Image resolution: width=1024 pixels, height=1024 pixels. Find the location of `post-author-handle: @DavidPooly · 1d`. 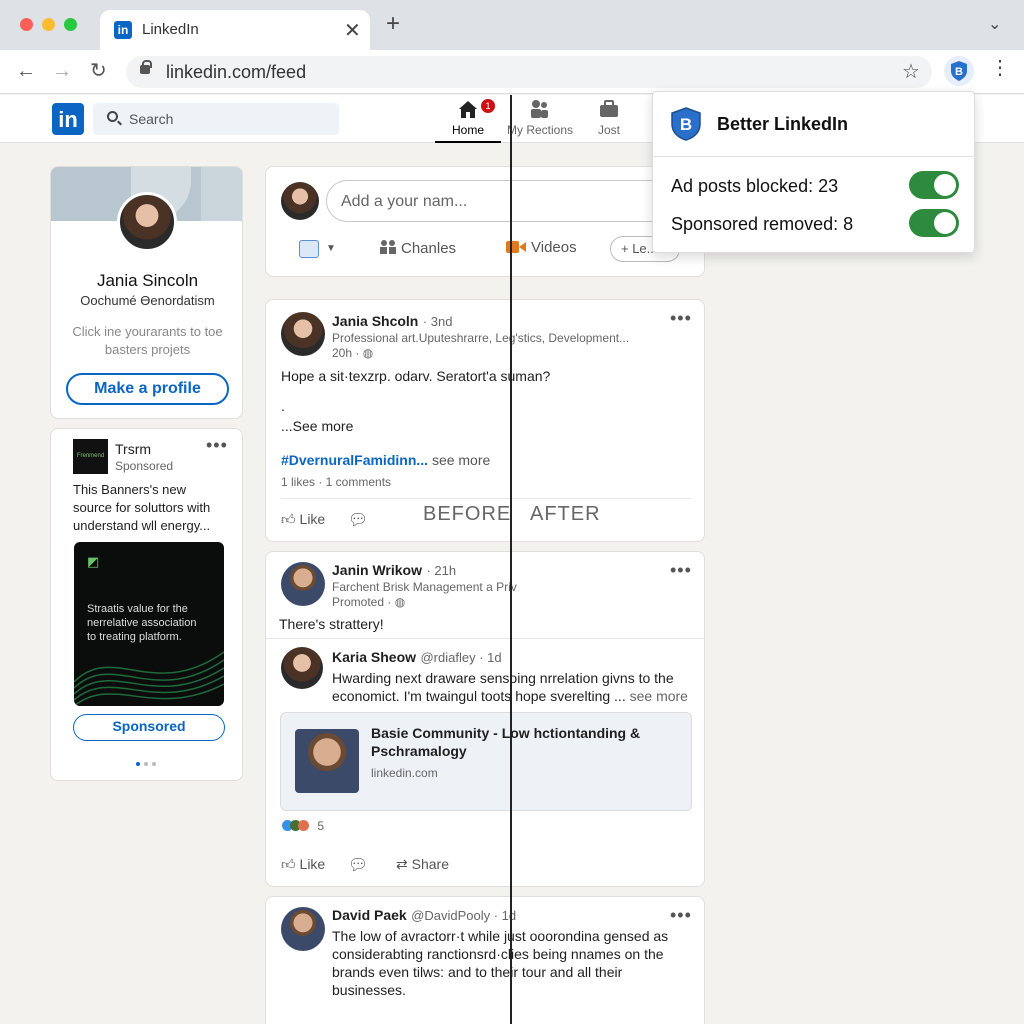

post-author-handle: @DavidPooly · 1d is located at coordinates (464, 915).